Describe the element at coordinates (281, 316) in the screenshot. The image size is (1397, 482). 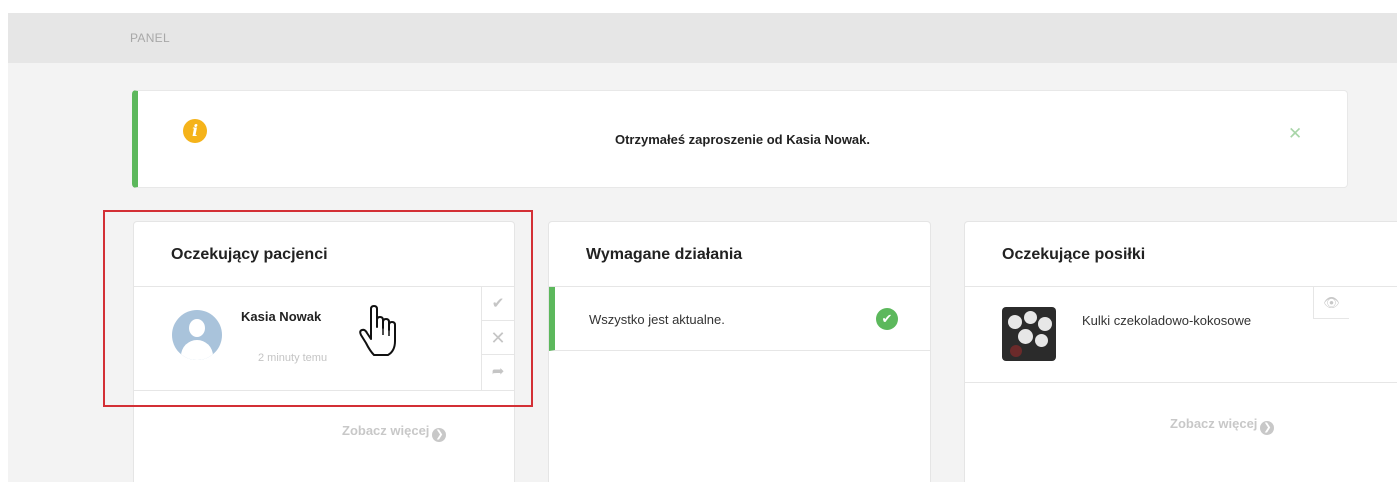
I see `patient-name: Kasia Nowak` at that location.